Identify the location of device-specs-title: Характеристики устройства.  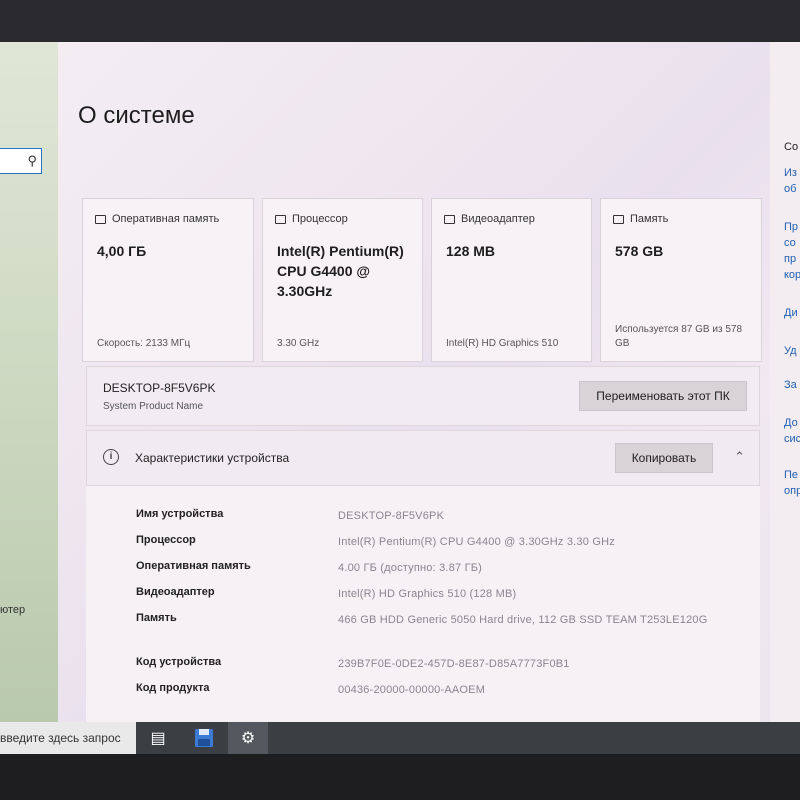
(212, 458).